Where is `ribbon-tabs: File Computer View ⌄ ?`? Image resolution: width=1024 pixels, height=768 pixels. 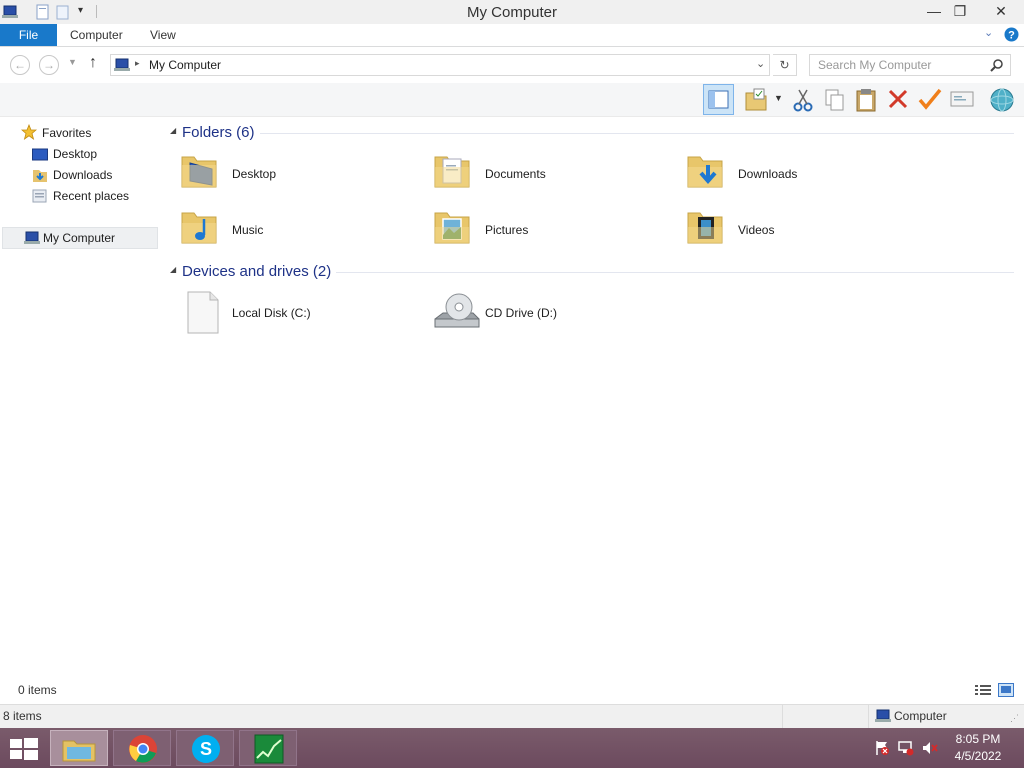 ribbon-tabs: File Computer View ⌄ ? is located at coordinates (512, 35).